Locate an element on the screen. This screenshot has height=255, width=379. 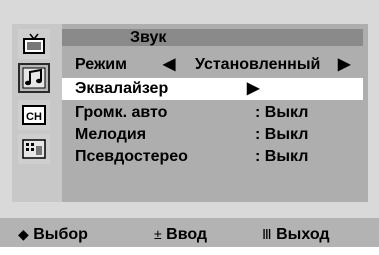
menu-title: Звук is located at coordinates (148, 37).